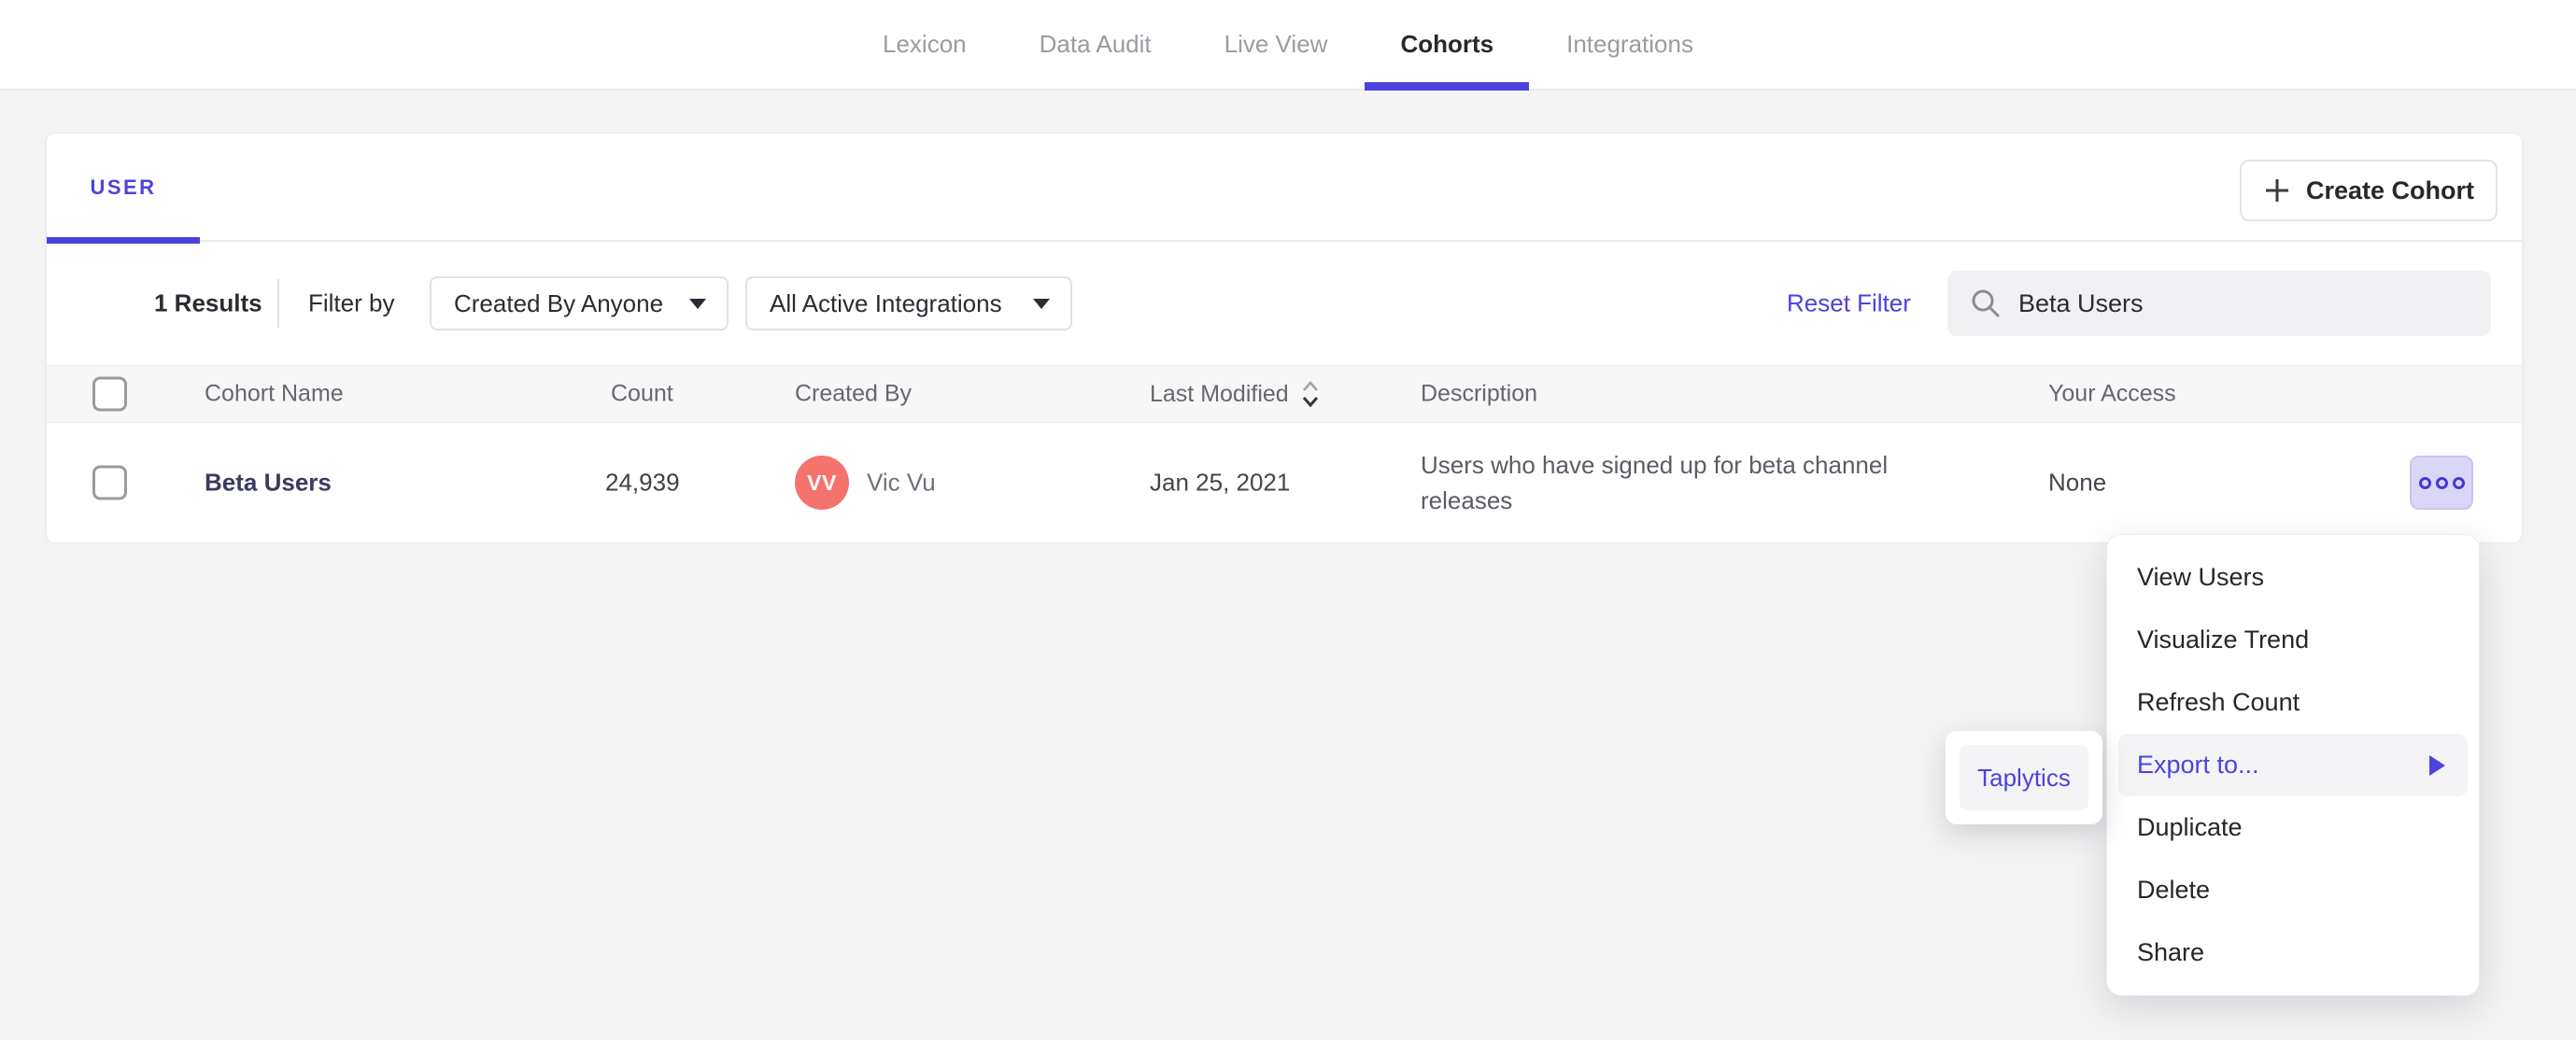 This screenshot has width=2576, height=1040. Describe the element at coordinates (278, 303) in the screenshot. I see `filter-divider` at that location.